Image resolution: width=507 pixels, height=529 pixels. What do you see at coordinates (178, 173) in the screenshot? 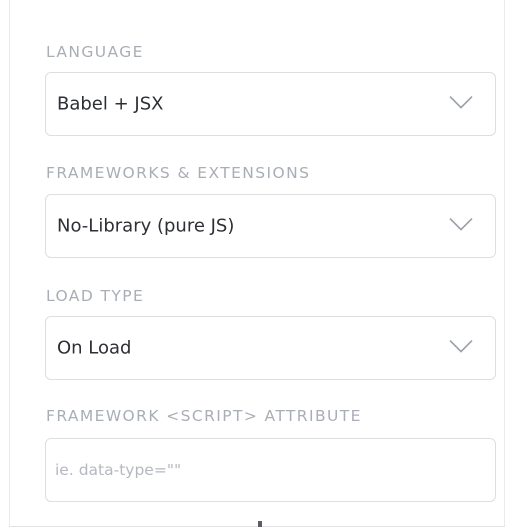
I see `frameworks-label: FRAMEWORKS & EXTENSIONS` at bounding box center [178, 173].